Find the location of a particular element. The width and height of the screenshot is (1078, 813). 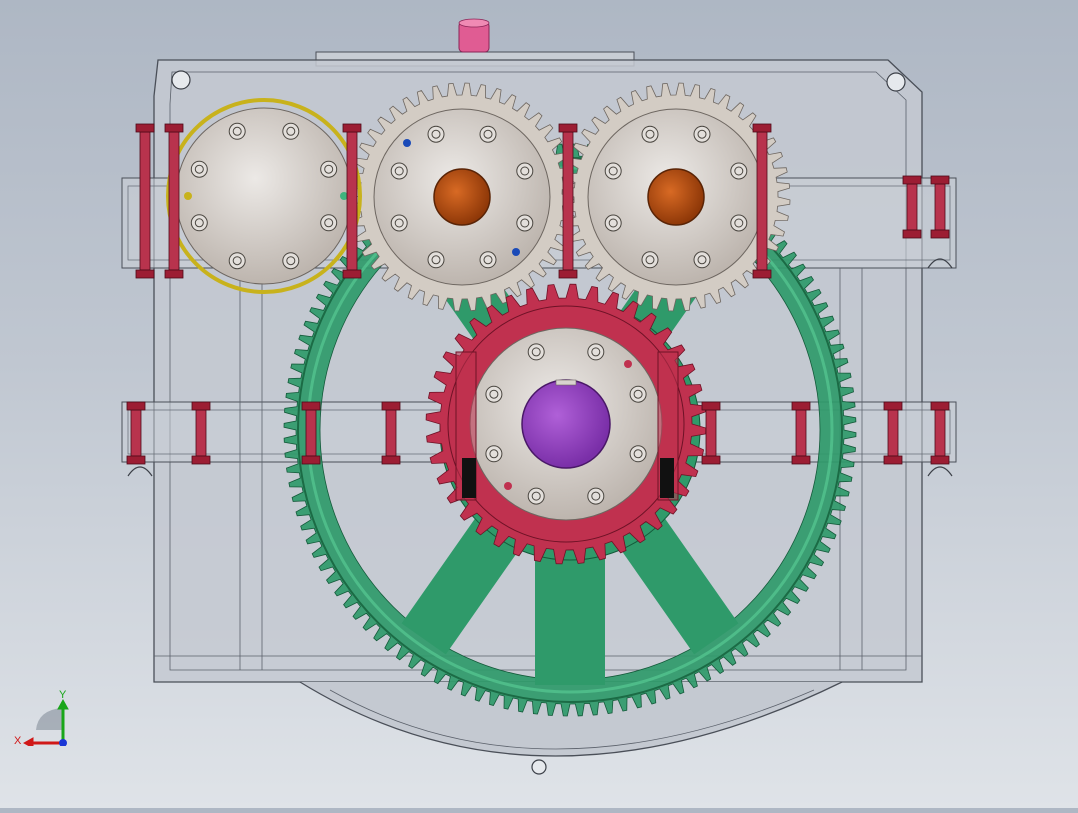

y-axis-label: Y is located at coordinates (63, 695).